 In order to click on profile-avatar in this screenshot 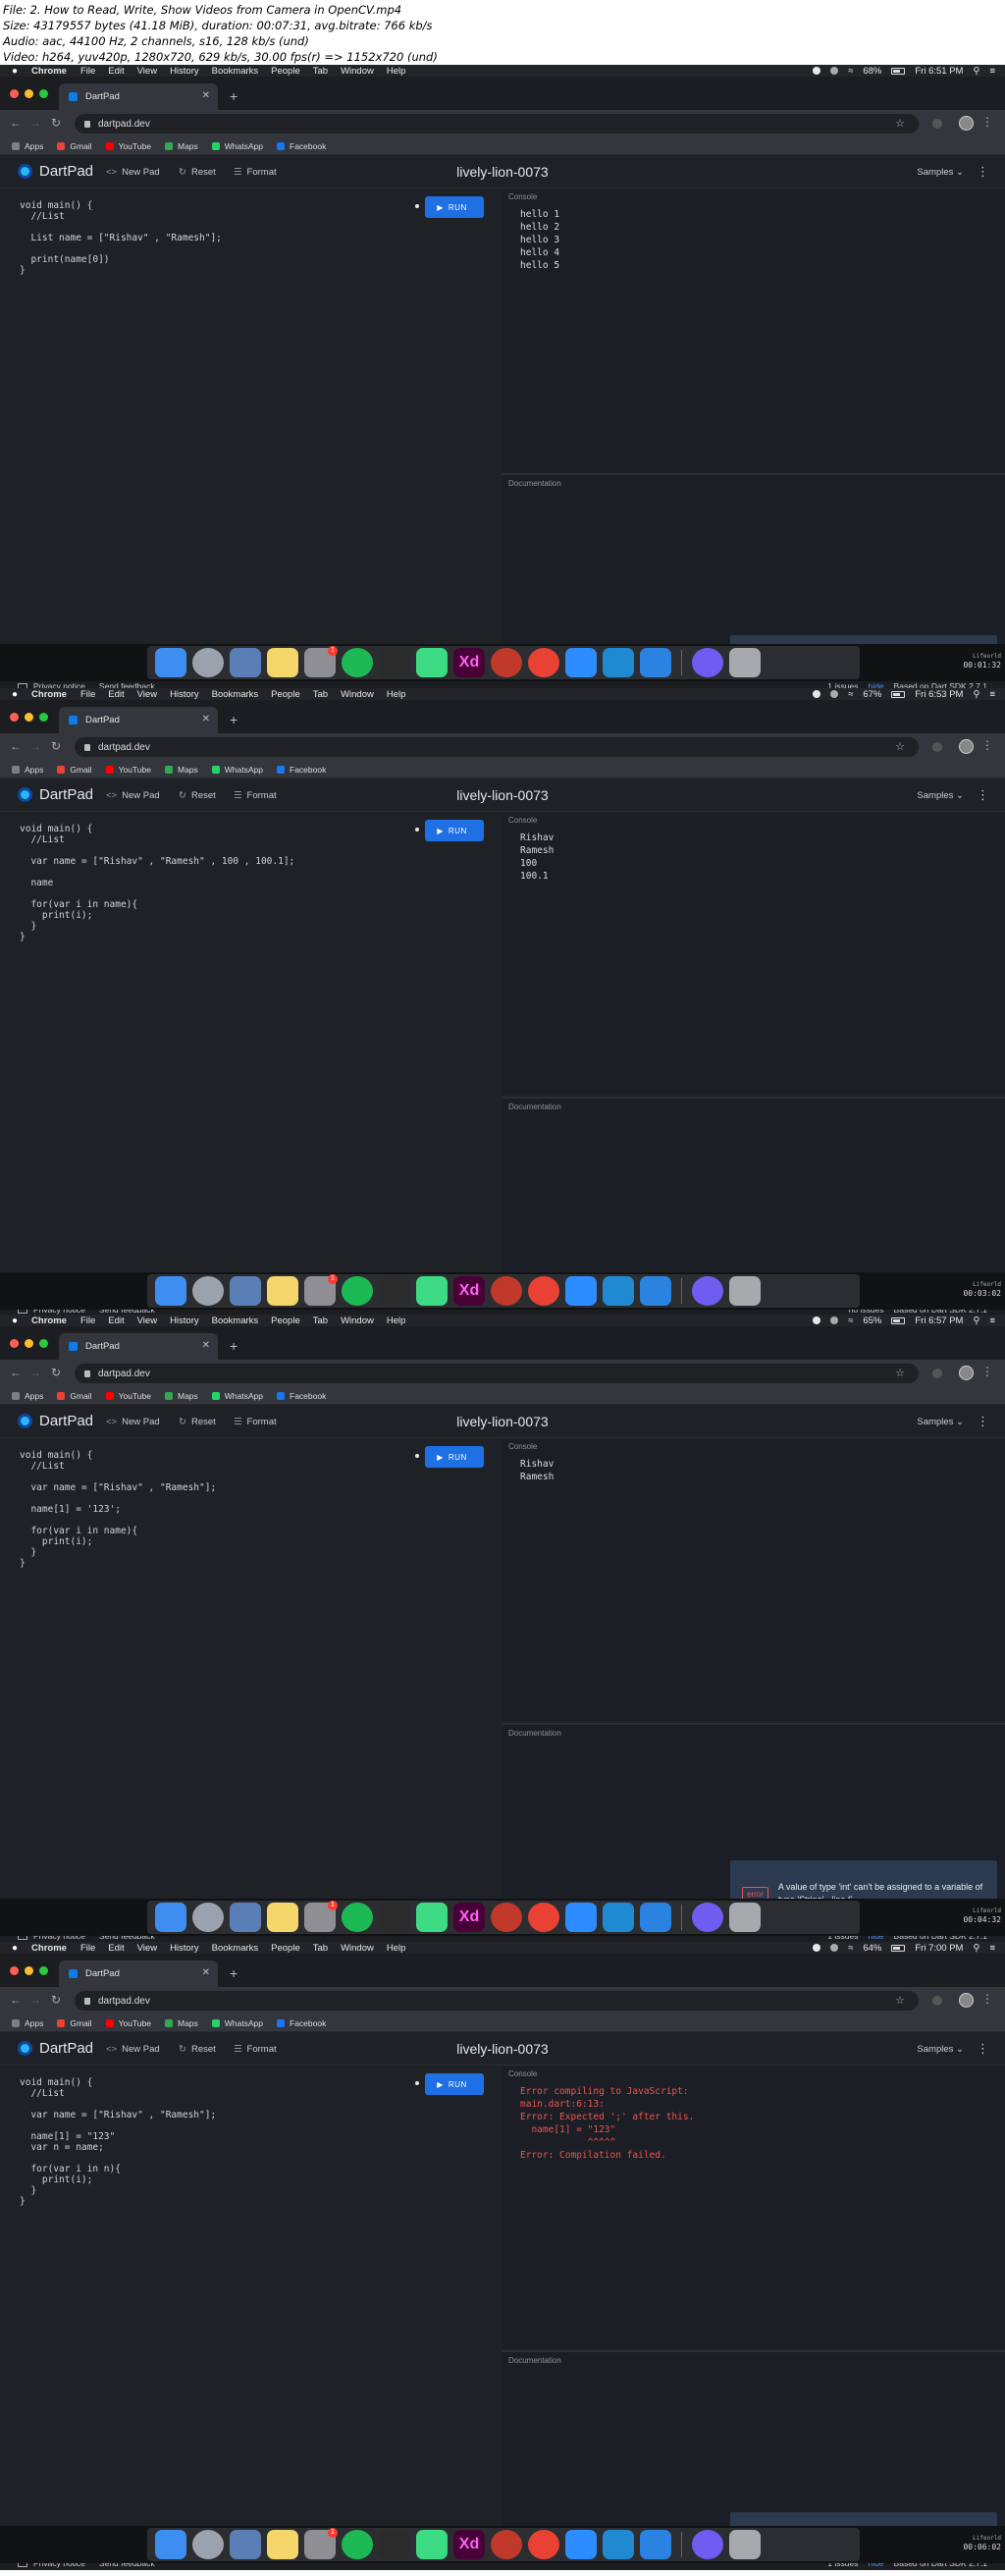, I will do `click(966, 1373)`.